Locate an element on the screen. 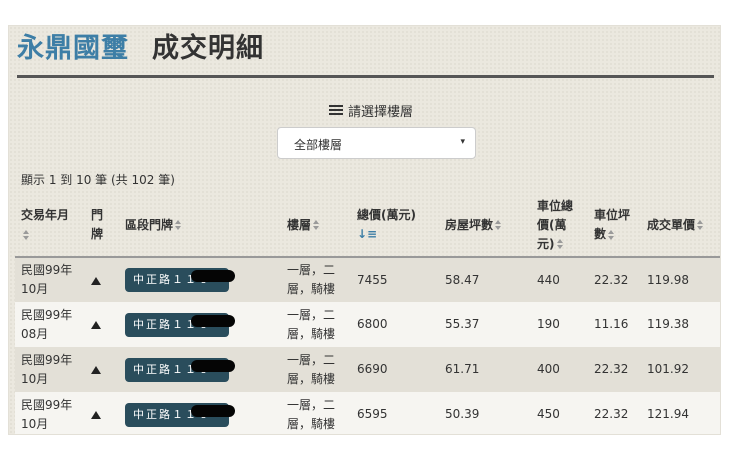 The image size is (730, 460). cell-unit-price: 121.94 is located at coordinates (680, 413).